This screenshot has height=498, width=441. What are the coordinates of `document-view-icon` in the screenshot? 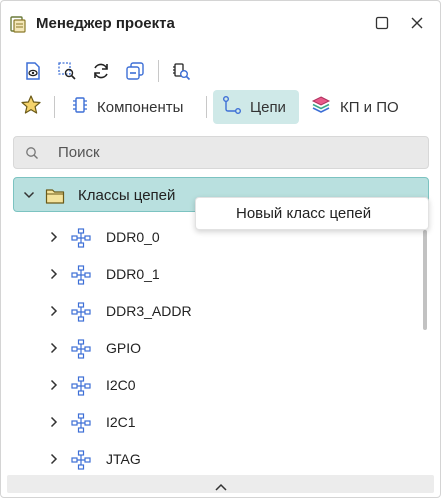 It's located at (33, 71).